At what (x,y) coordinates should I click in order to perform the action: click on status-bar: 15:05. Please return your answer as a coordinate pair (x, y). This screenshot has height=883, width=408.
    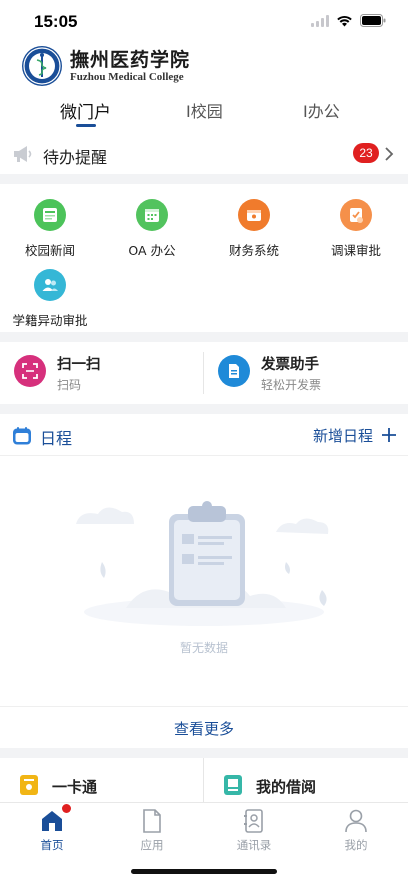
    Looking at the image, I should click on (204, 22).